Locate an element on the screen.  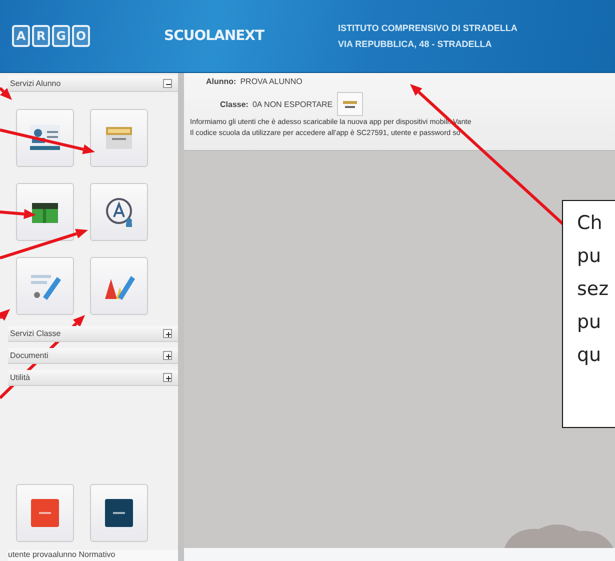
collapse-button is located at coordinates (167, 83).